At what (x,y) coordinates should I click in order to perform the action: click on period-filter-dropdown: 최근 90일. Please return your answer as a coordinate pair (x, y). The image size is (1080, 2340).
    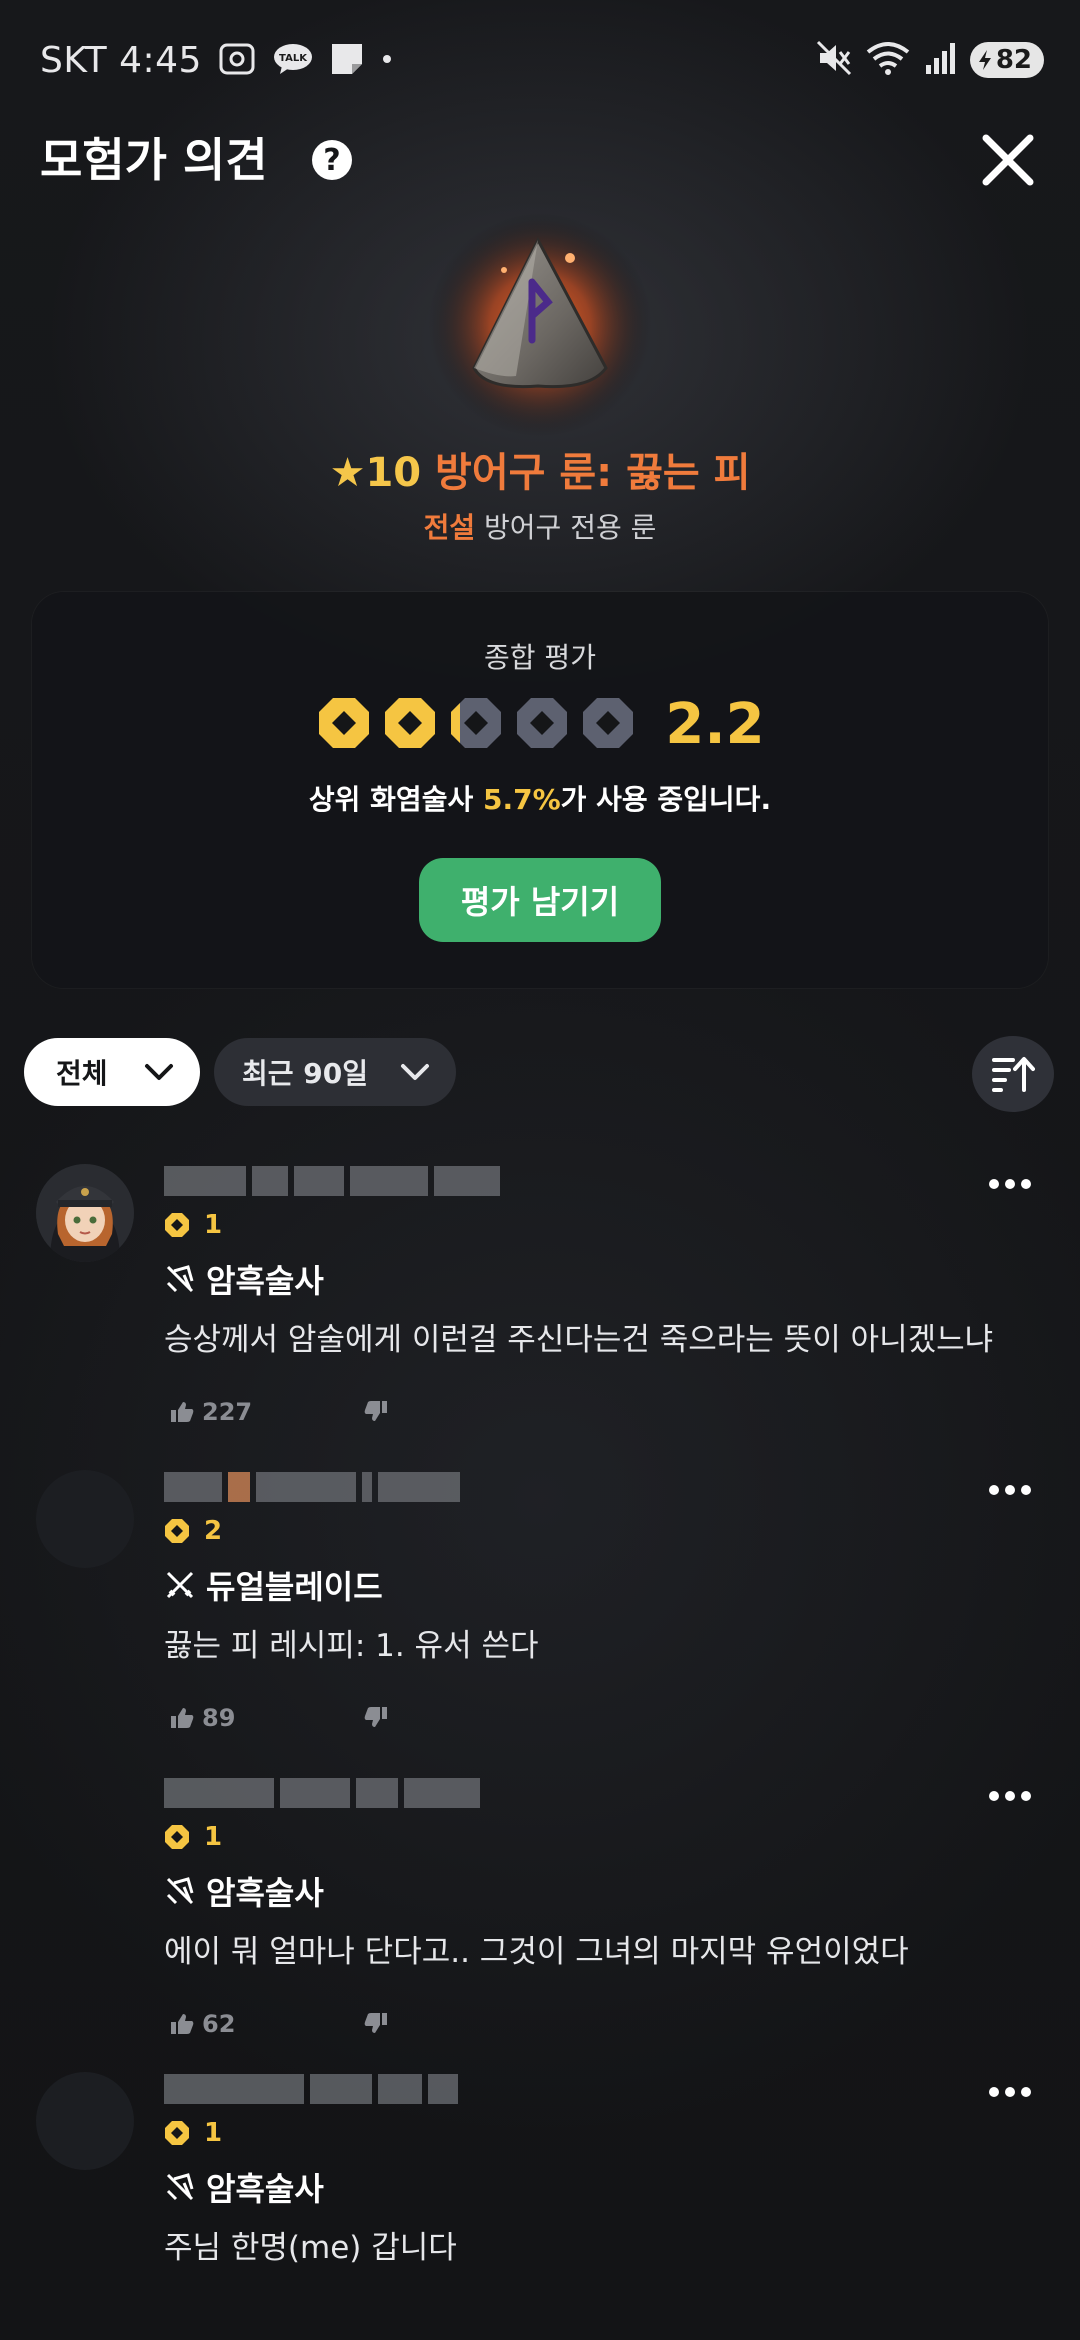
    Looking at the image, I should click on (335, 1072).